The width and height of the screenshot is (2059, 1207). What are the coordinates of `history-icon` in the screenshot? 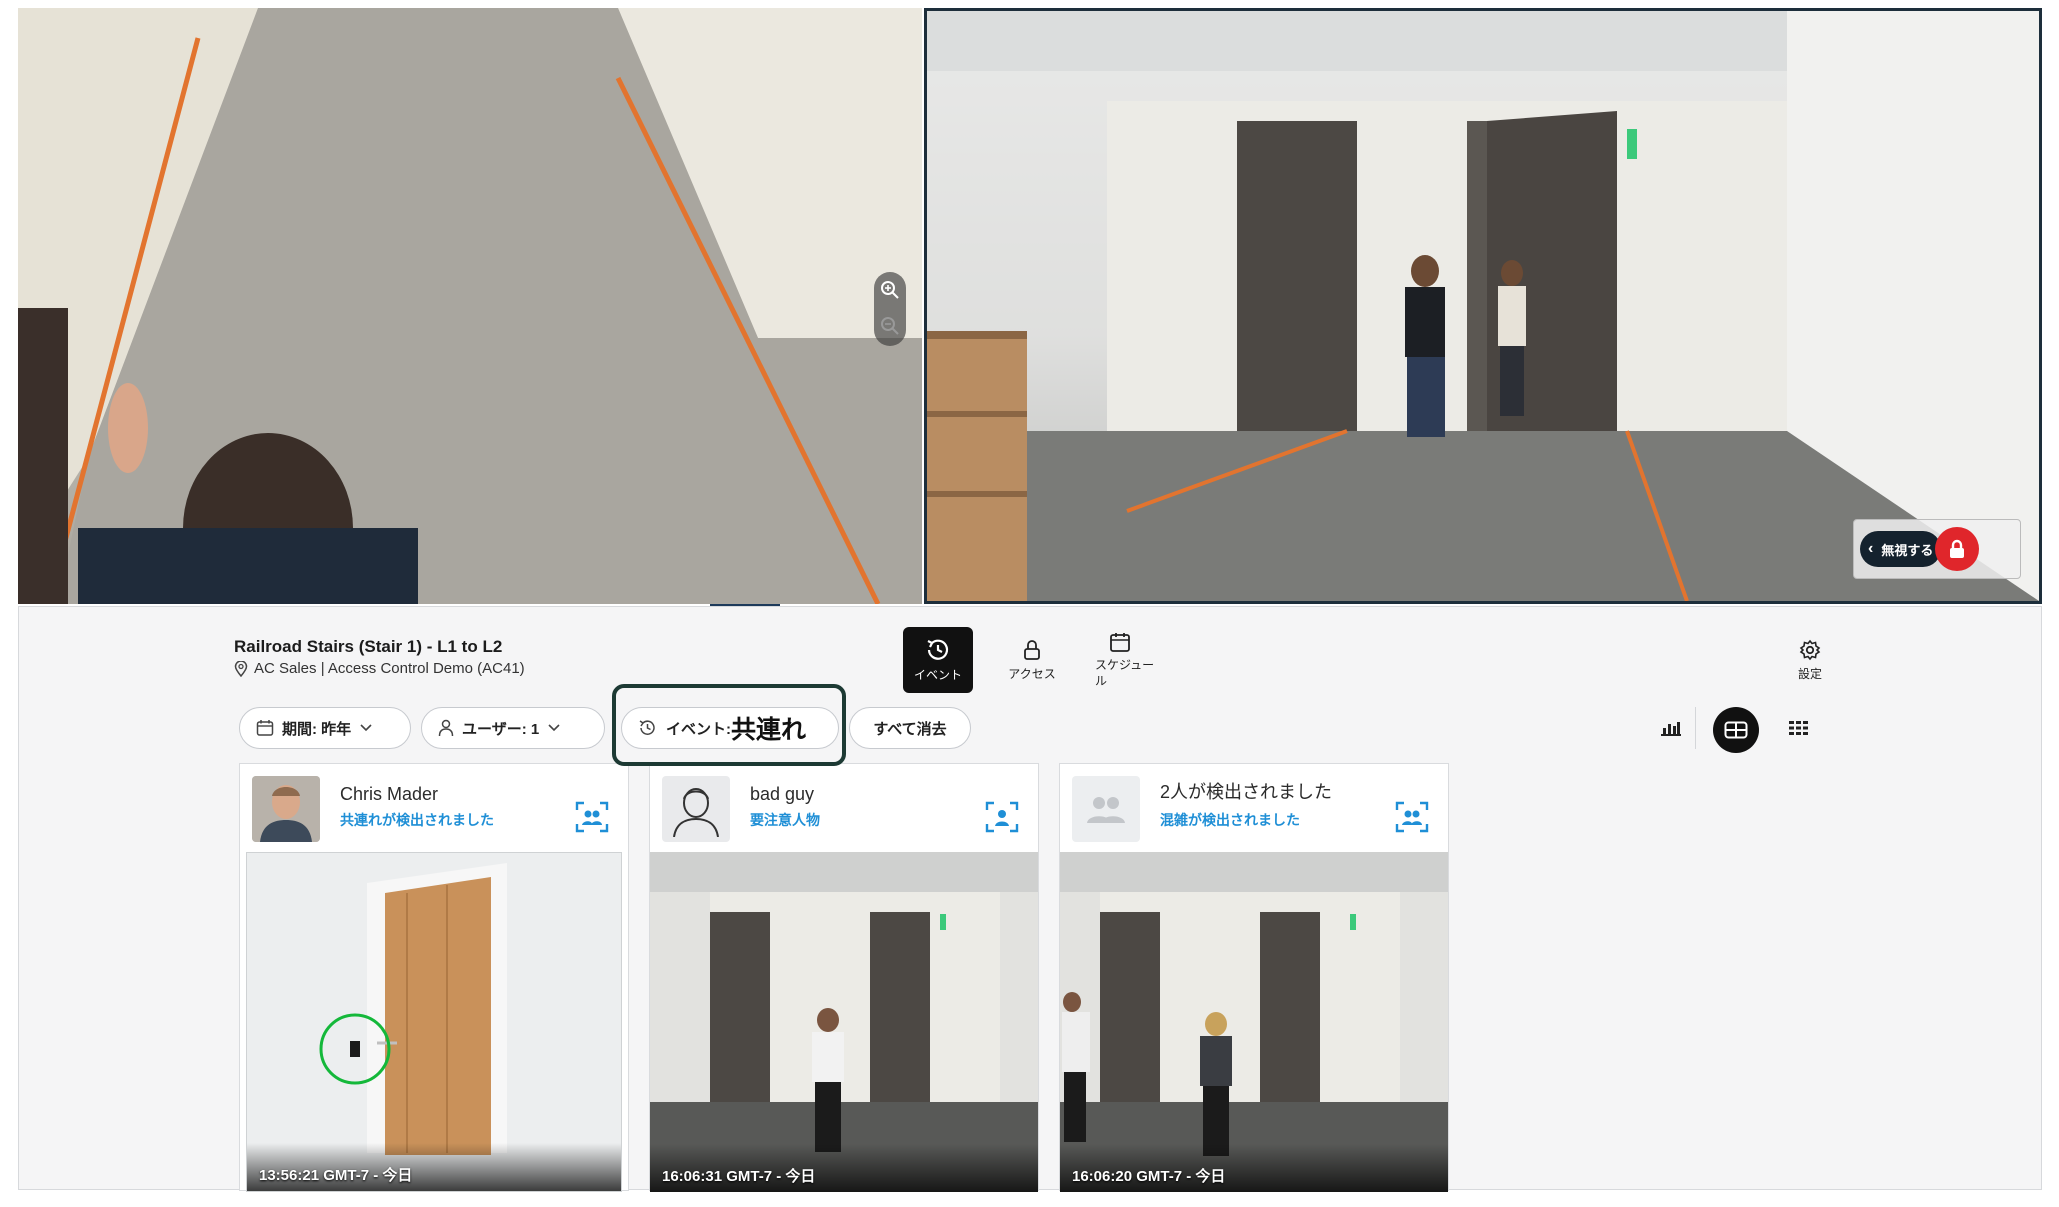 It's located at (938, 649).